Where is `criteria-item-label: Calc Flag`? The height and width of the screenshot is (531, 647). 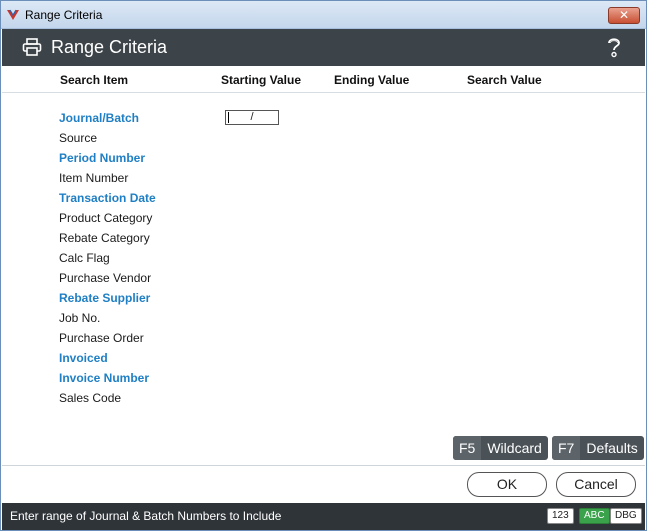
criteria-item-label: Calc Flag is located at coordinates (84, 258).